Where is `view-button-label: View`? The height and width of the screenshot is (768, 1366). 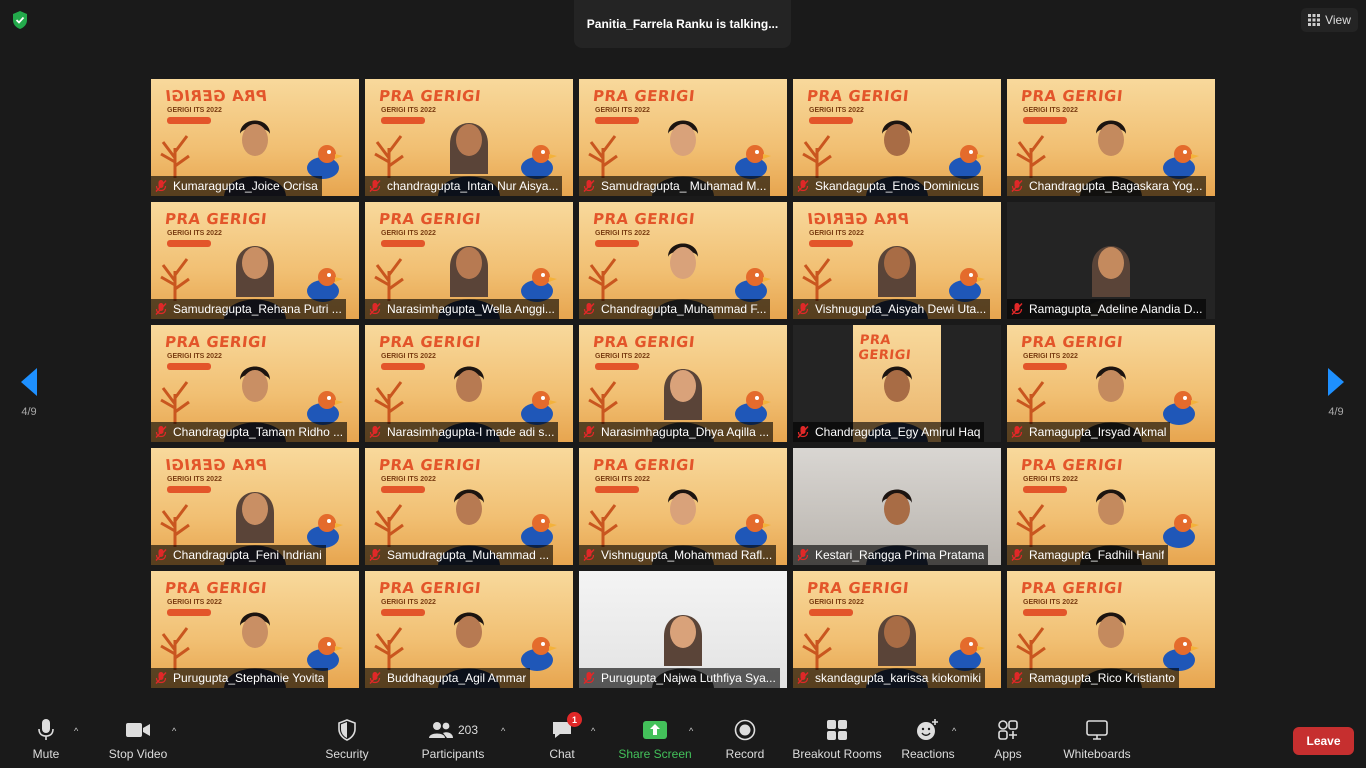 view-button-label: View is located at coordinates (1338, 20).